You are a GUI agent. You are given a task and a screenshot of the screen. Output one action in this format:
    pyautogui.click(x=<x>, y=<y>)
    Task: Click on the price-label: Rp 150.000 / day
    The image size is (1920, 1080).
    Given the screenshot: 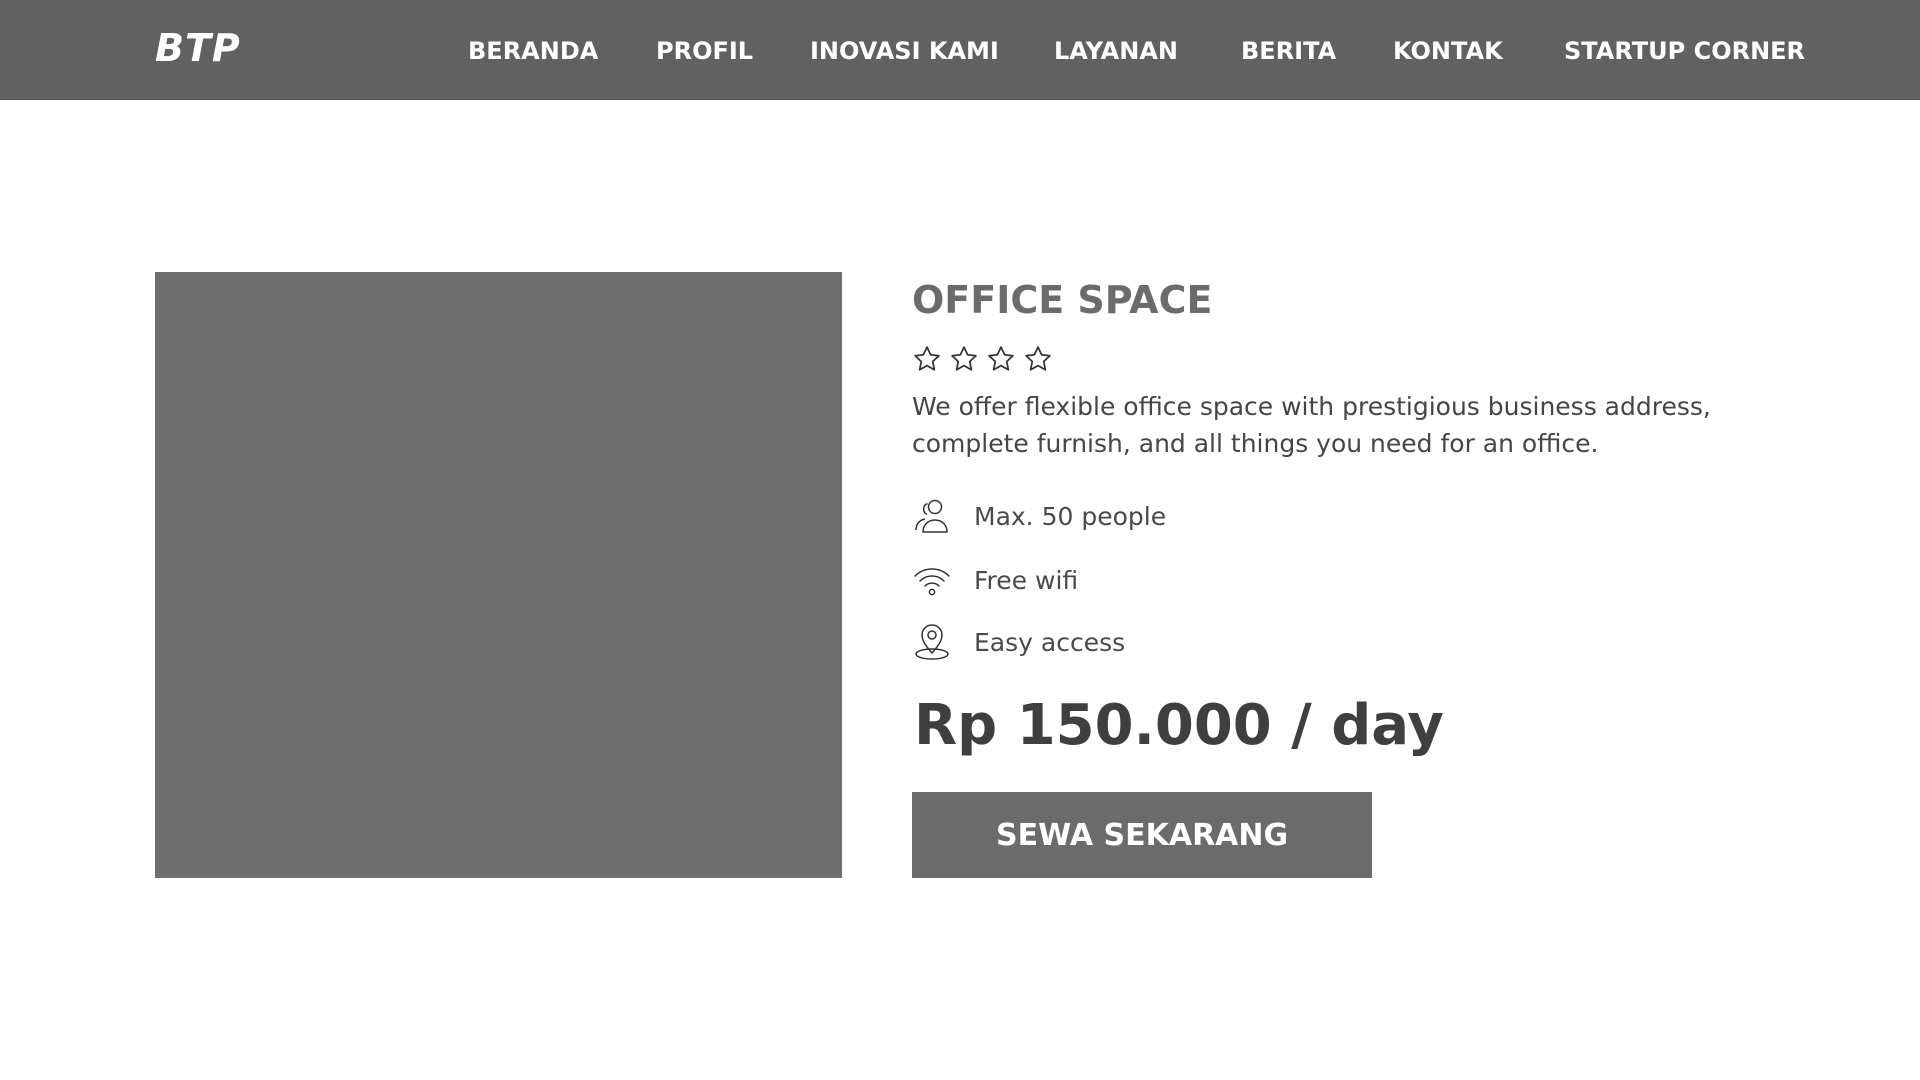 What is the action you would take?
    pyautogui.click(x=1179, y=725)
    